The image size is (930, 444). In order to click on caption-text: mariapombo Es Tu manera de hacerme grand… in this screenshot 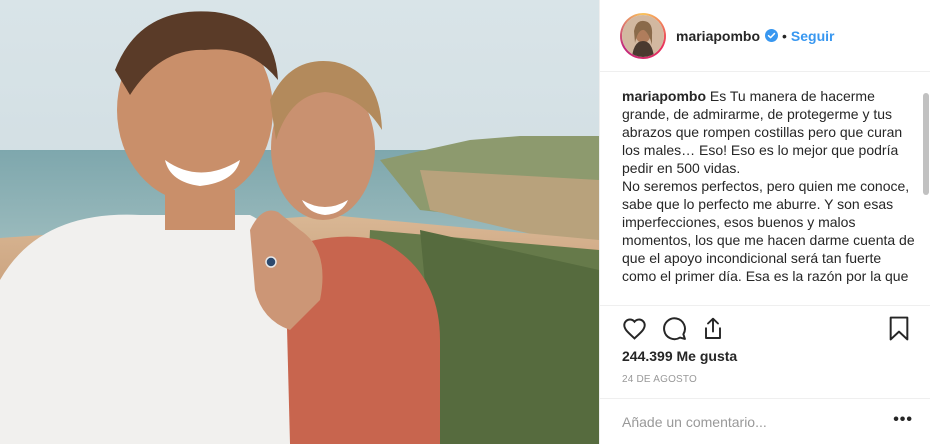, I will do `click(770, 186)`.